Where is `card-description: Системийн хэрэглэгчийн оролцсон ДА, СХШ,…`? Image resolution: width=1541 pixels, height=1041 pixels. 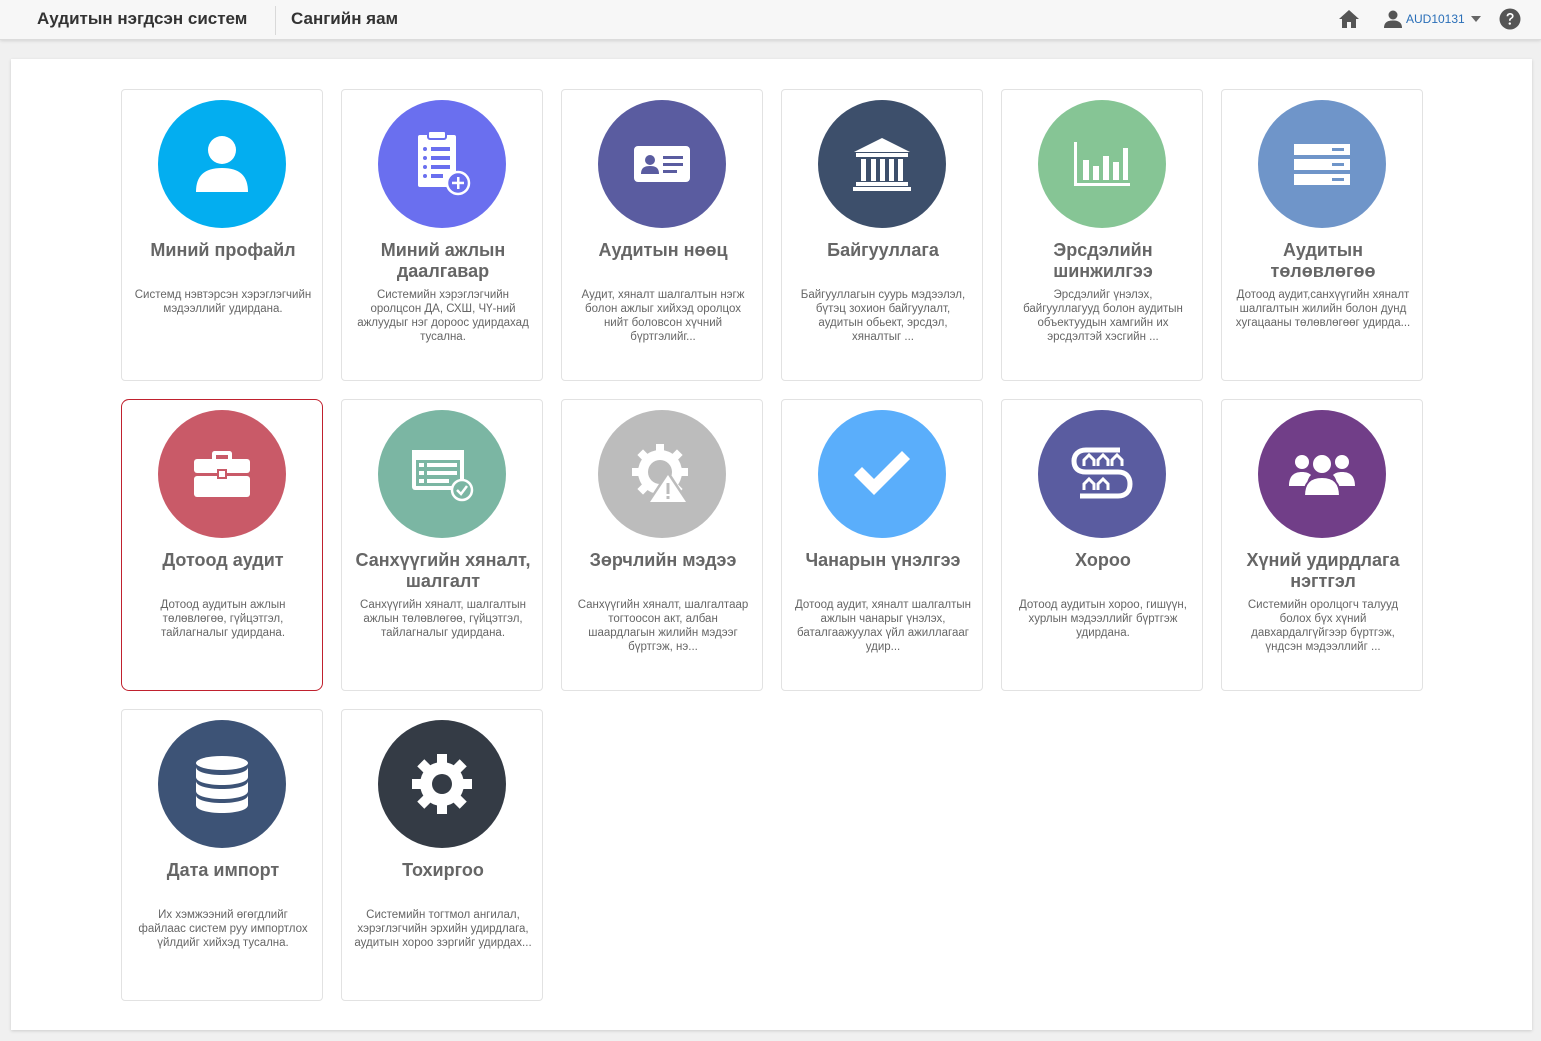 card-description: Системийн хэрэглэгчийн оролцсон ДА, СХШ,… is located at coordinates (443, 316).